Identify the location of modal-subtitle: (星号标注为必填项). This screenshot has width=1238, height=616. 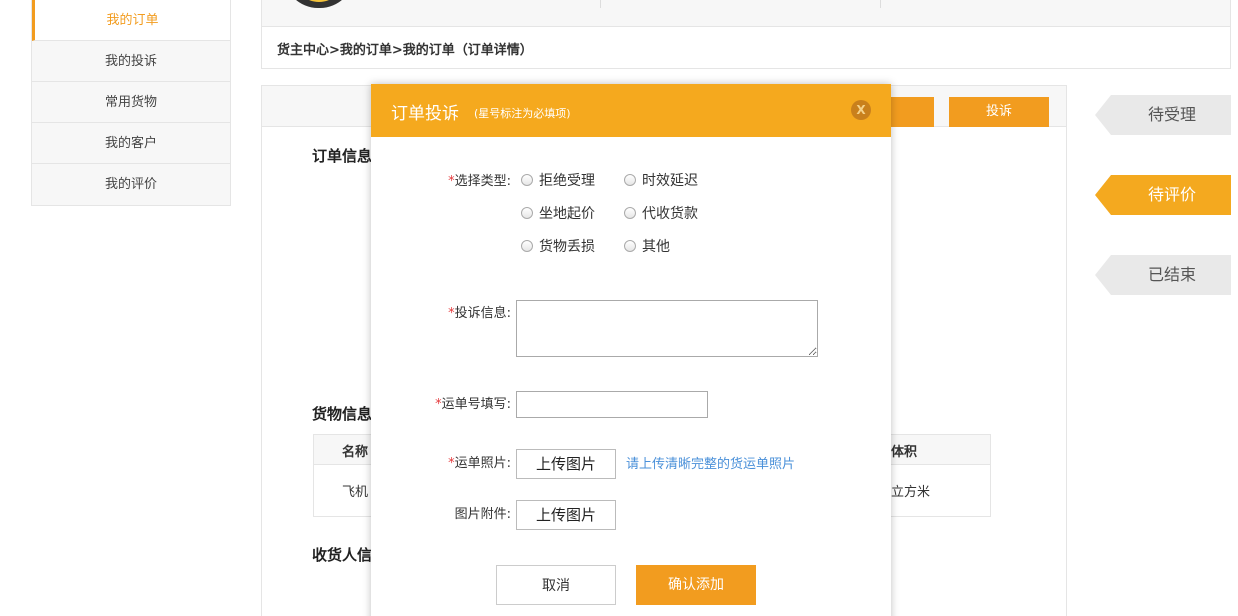
(522, 113).